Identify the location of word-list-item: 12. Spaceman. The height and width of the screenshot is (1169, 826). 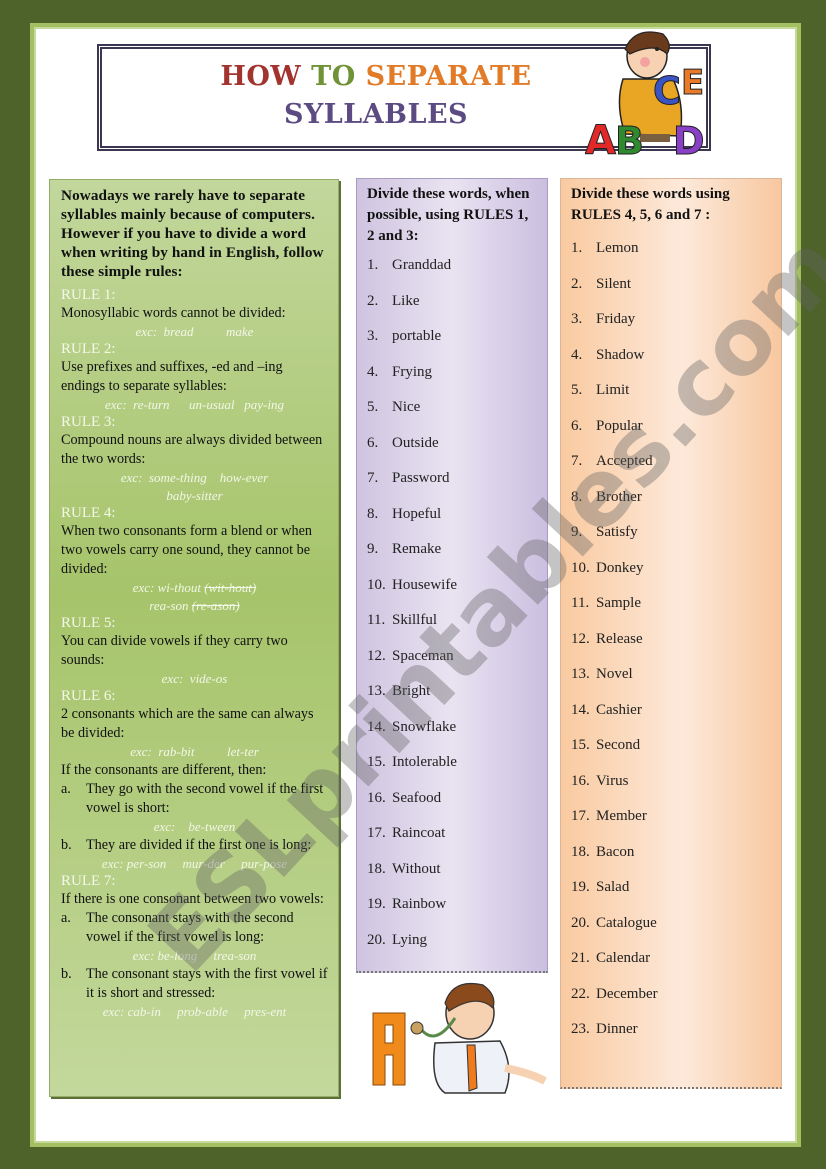
(453, 664).